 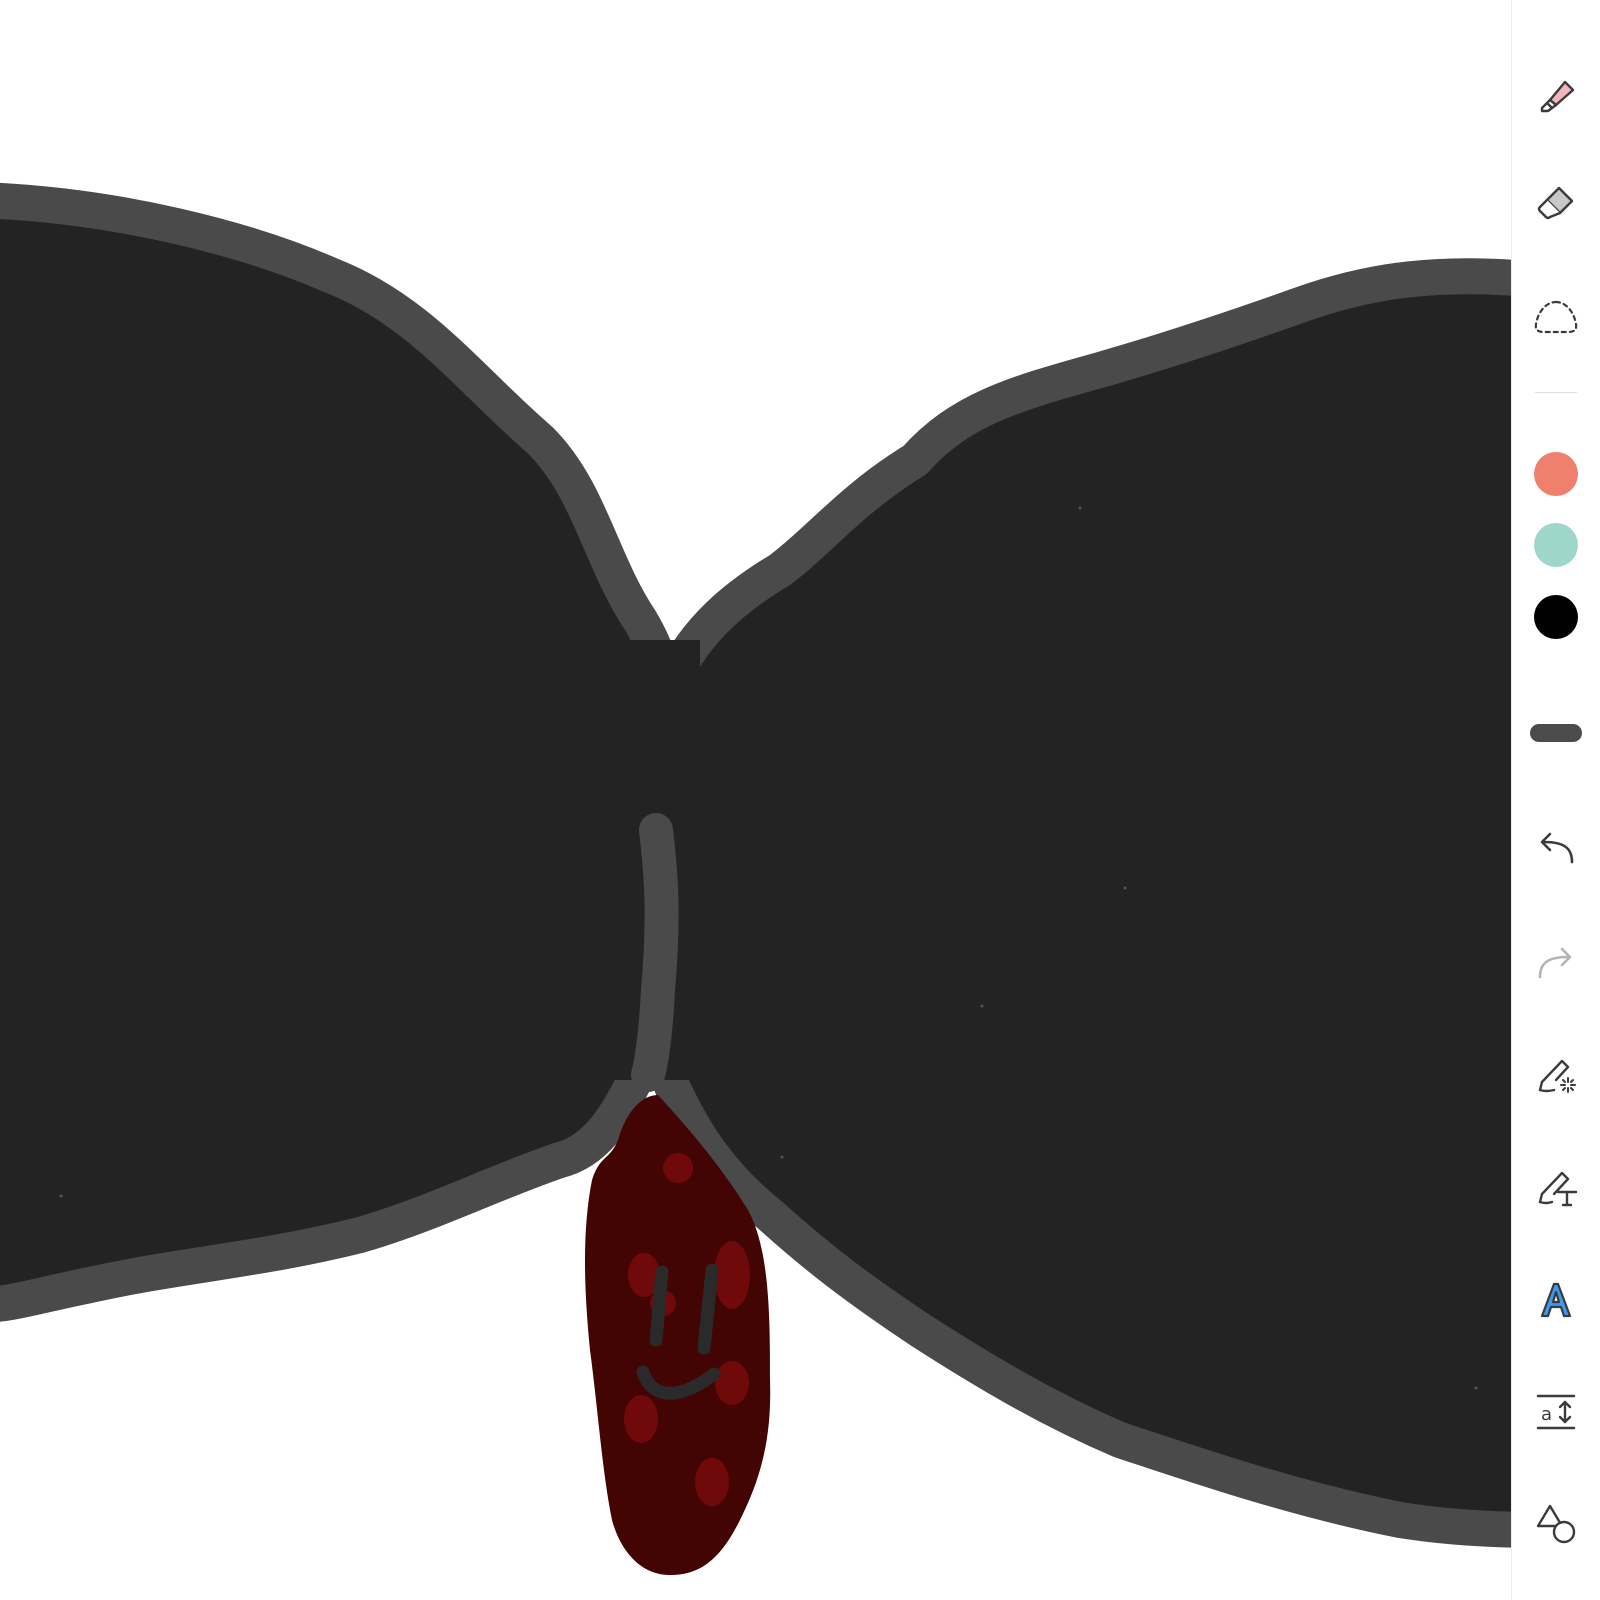 What do you see at coordinates (1556, 392) in the screenshot?
I see `toolbar-divider` at bounding box center [1556, 392].